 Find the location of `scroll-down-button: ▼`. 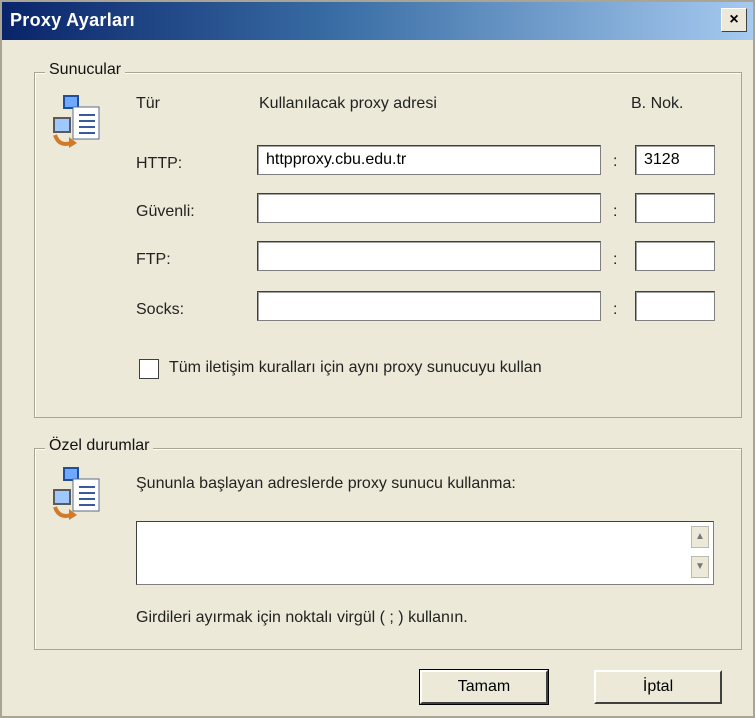

scroll-down-button: ▼ is located at coordinates (700, 567).